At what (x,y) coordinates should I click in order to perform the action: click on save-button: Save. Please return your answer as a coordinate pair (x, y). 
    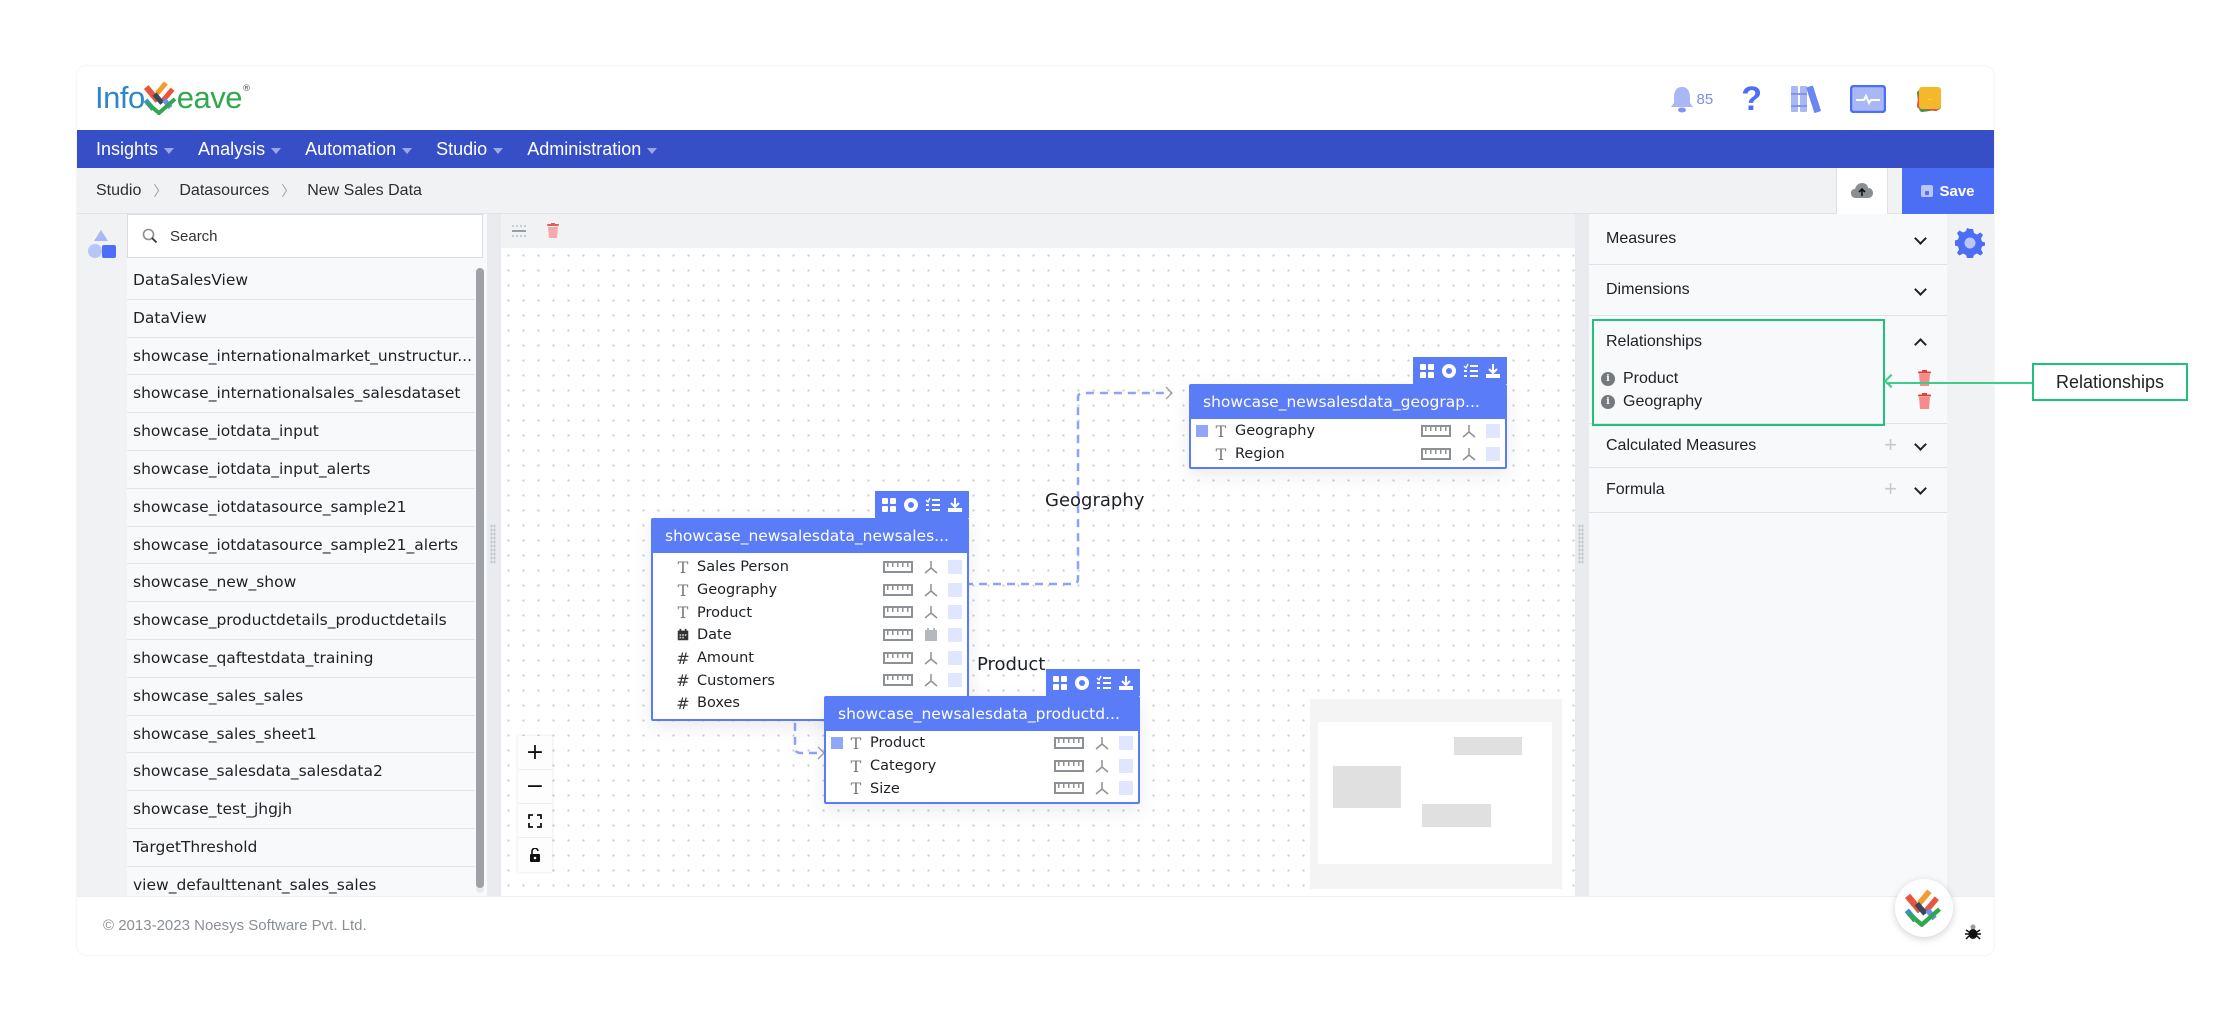
    Looking at the image, I should click on (1948, 191).